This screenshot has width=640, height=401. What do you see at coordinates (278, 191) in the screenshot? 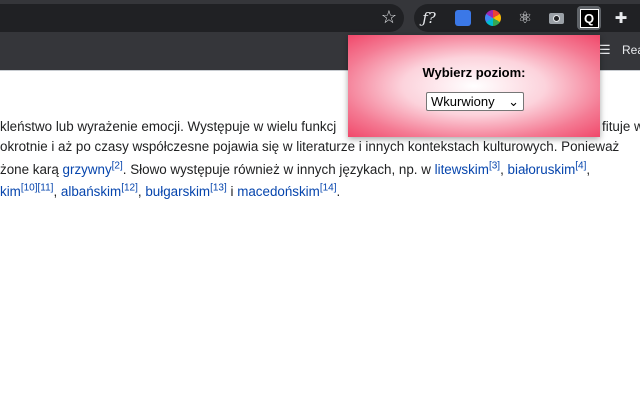
I see `link-macedonskim: macedońskim` at bounding box center [278, 191].